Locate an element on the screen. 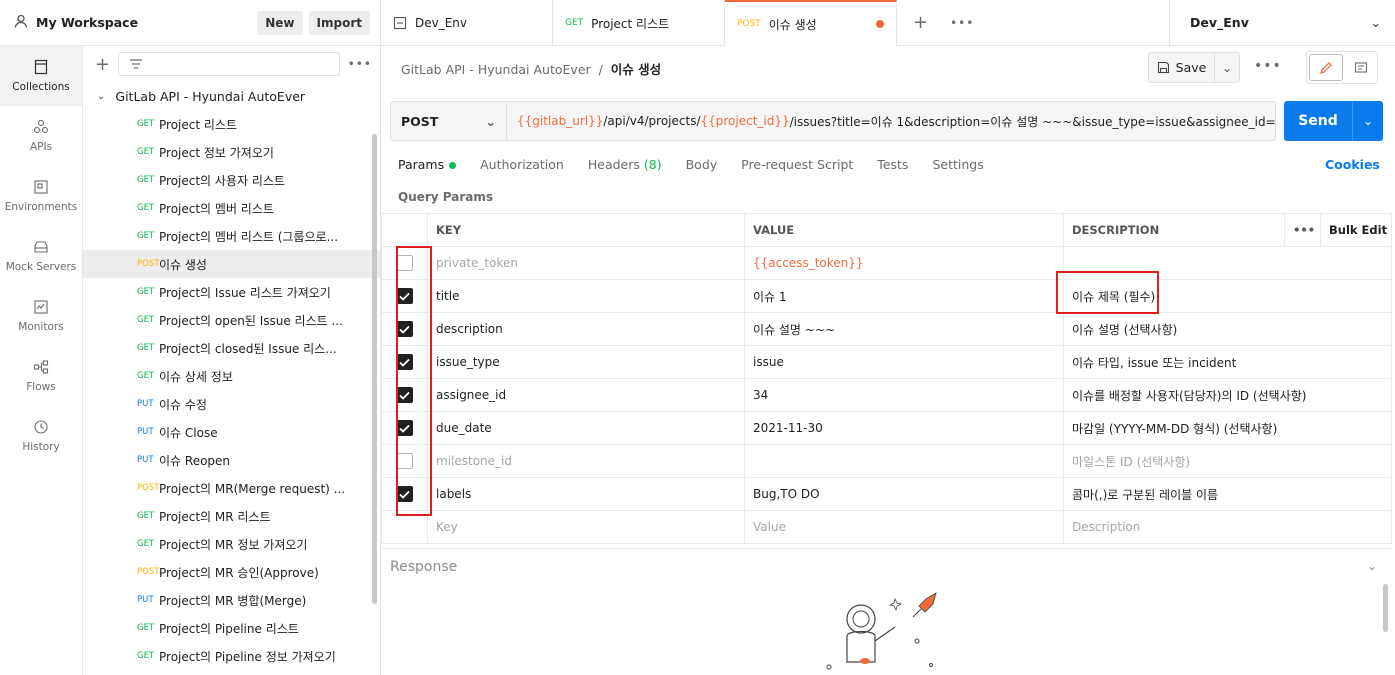 The width and height of the screenshot is (1395, 675). param-key: labels is located at coordinates (586, 494).